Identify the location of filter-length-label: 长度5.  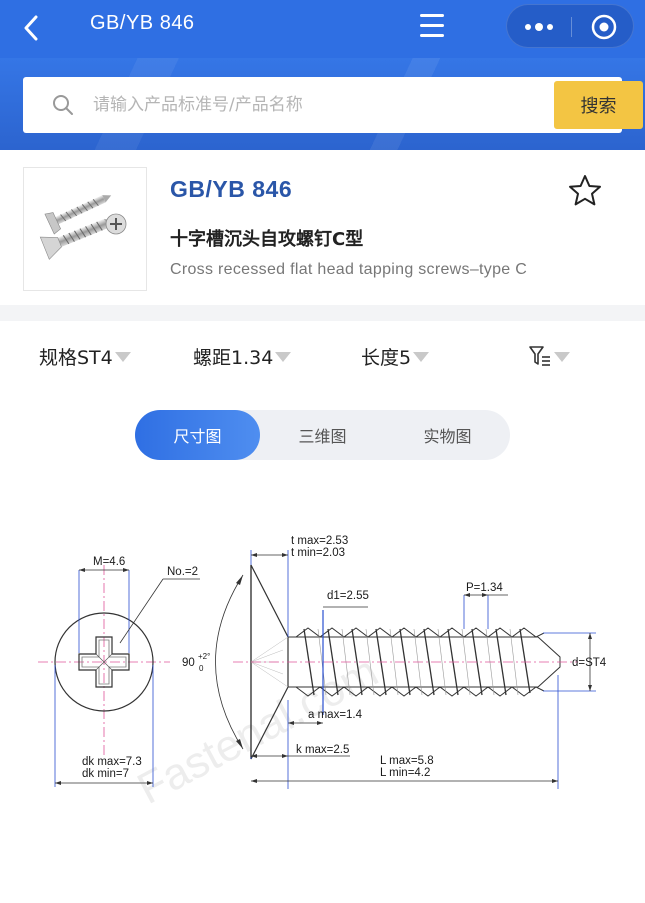
(386, 357).